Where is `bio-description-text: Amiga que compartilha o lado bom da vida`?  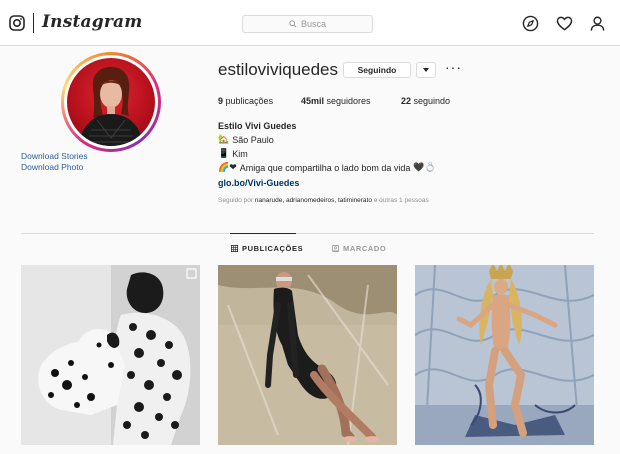
bio-description-text: Amiga que compartilha o lado bom da vida is located at coordinates (325, 168).